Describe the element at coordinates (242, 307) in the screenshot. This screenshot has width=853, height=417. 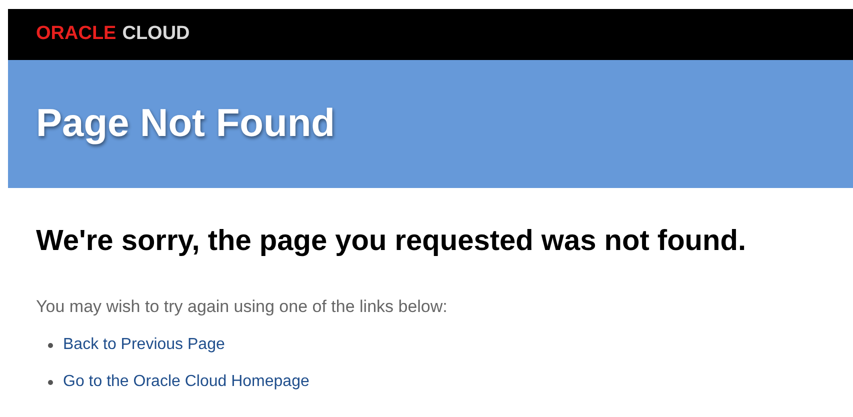
I see `intro-text: You may wish to try again using one of the links below:` at that location.